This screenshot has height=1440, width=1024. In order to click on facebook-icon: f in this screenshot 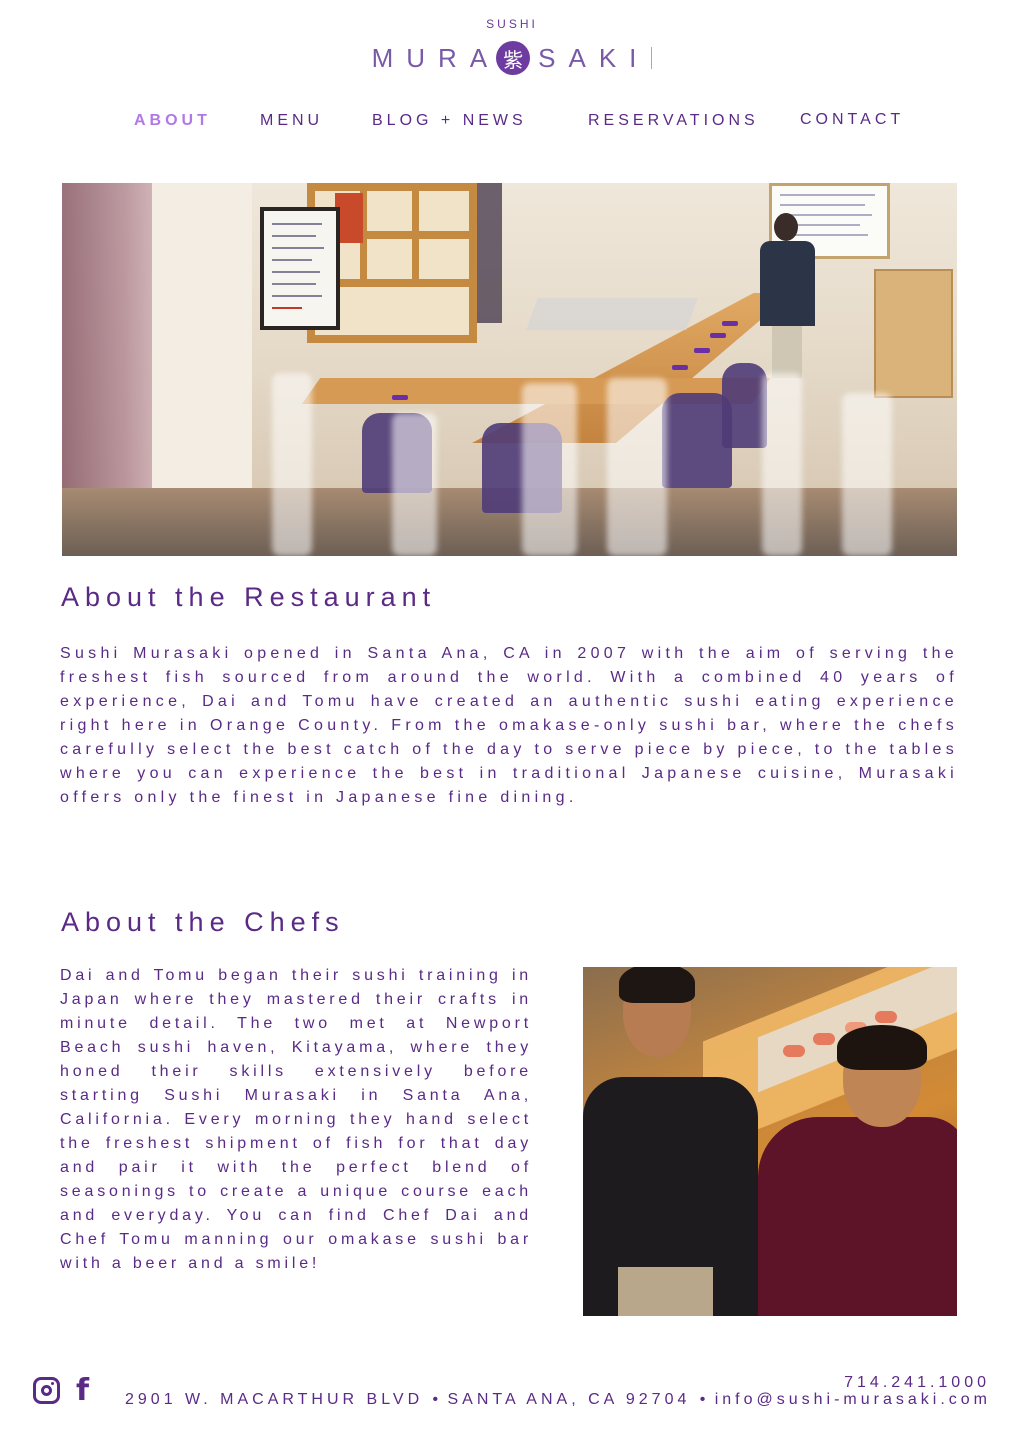, I will do `click(86, 1390)`.